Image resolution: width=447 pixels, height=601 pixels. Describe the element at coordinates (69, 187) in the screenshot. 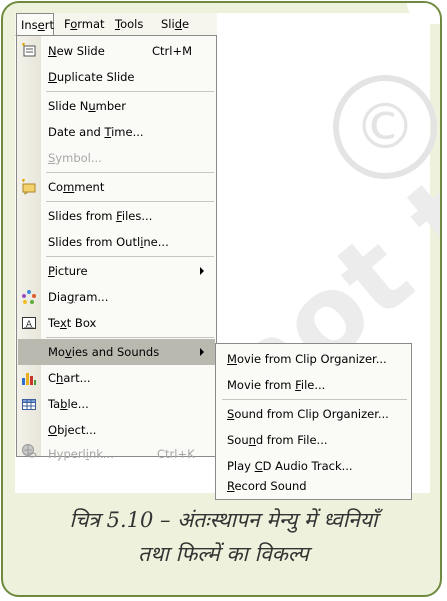

I see `label-mnemonic: m` at that location.